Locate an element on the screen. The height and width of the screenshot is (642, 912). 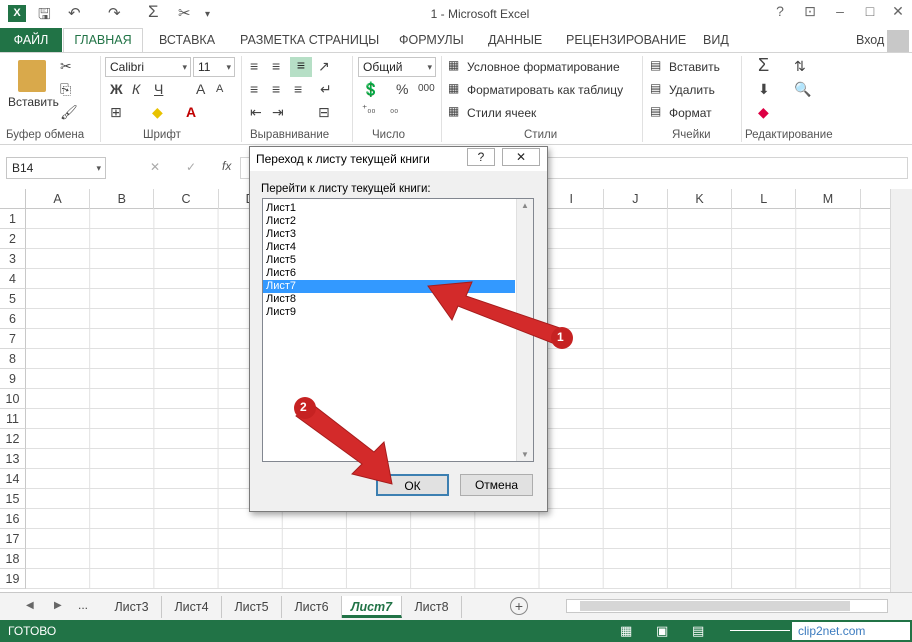
arrow-1-number: 1 is located at coordinates (560, 337).